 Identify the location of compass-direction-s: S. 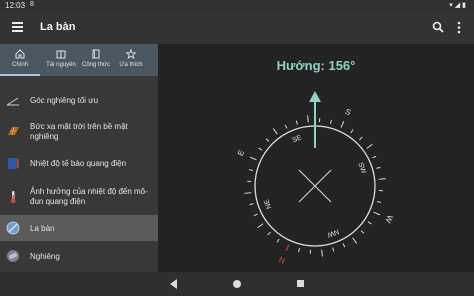
(348, 112).